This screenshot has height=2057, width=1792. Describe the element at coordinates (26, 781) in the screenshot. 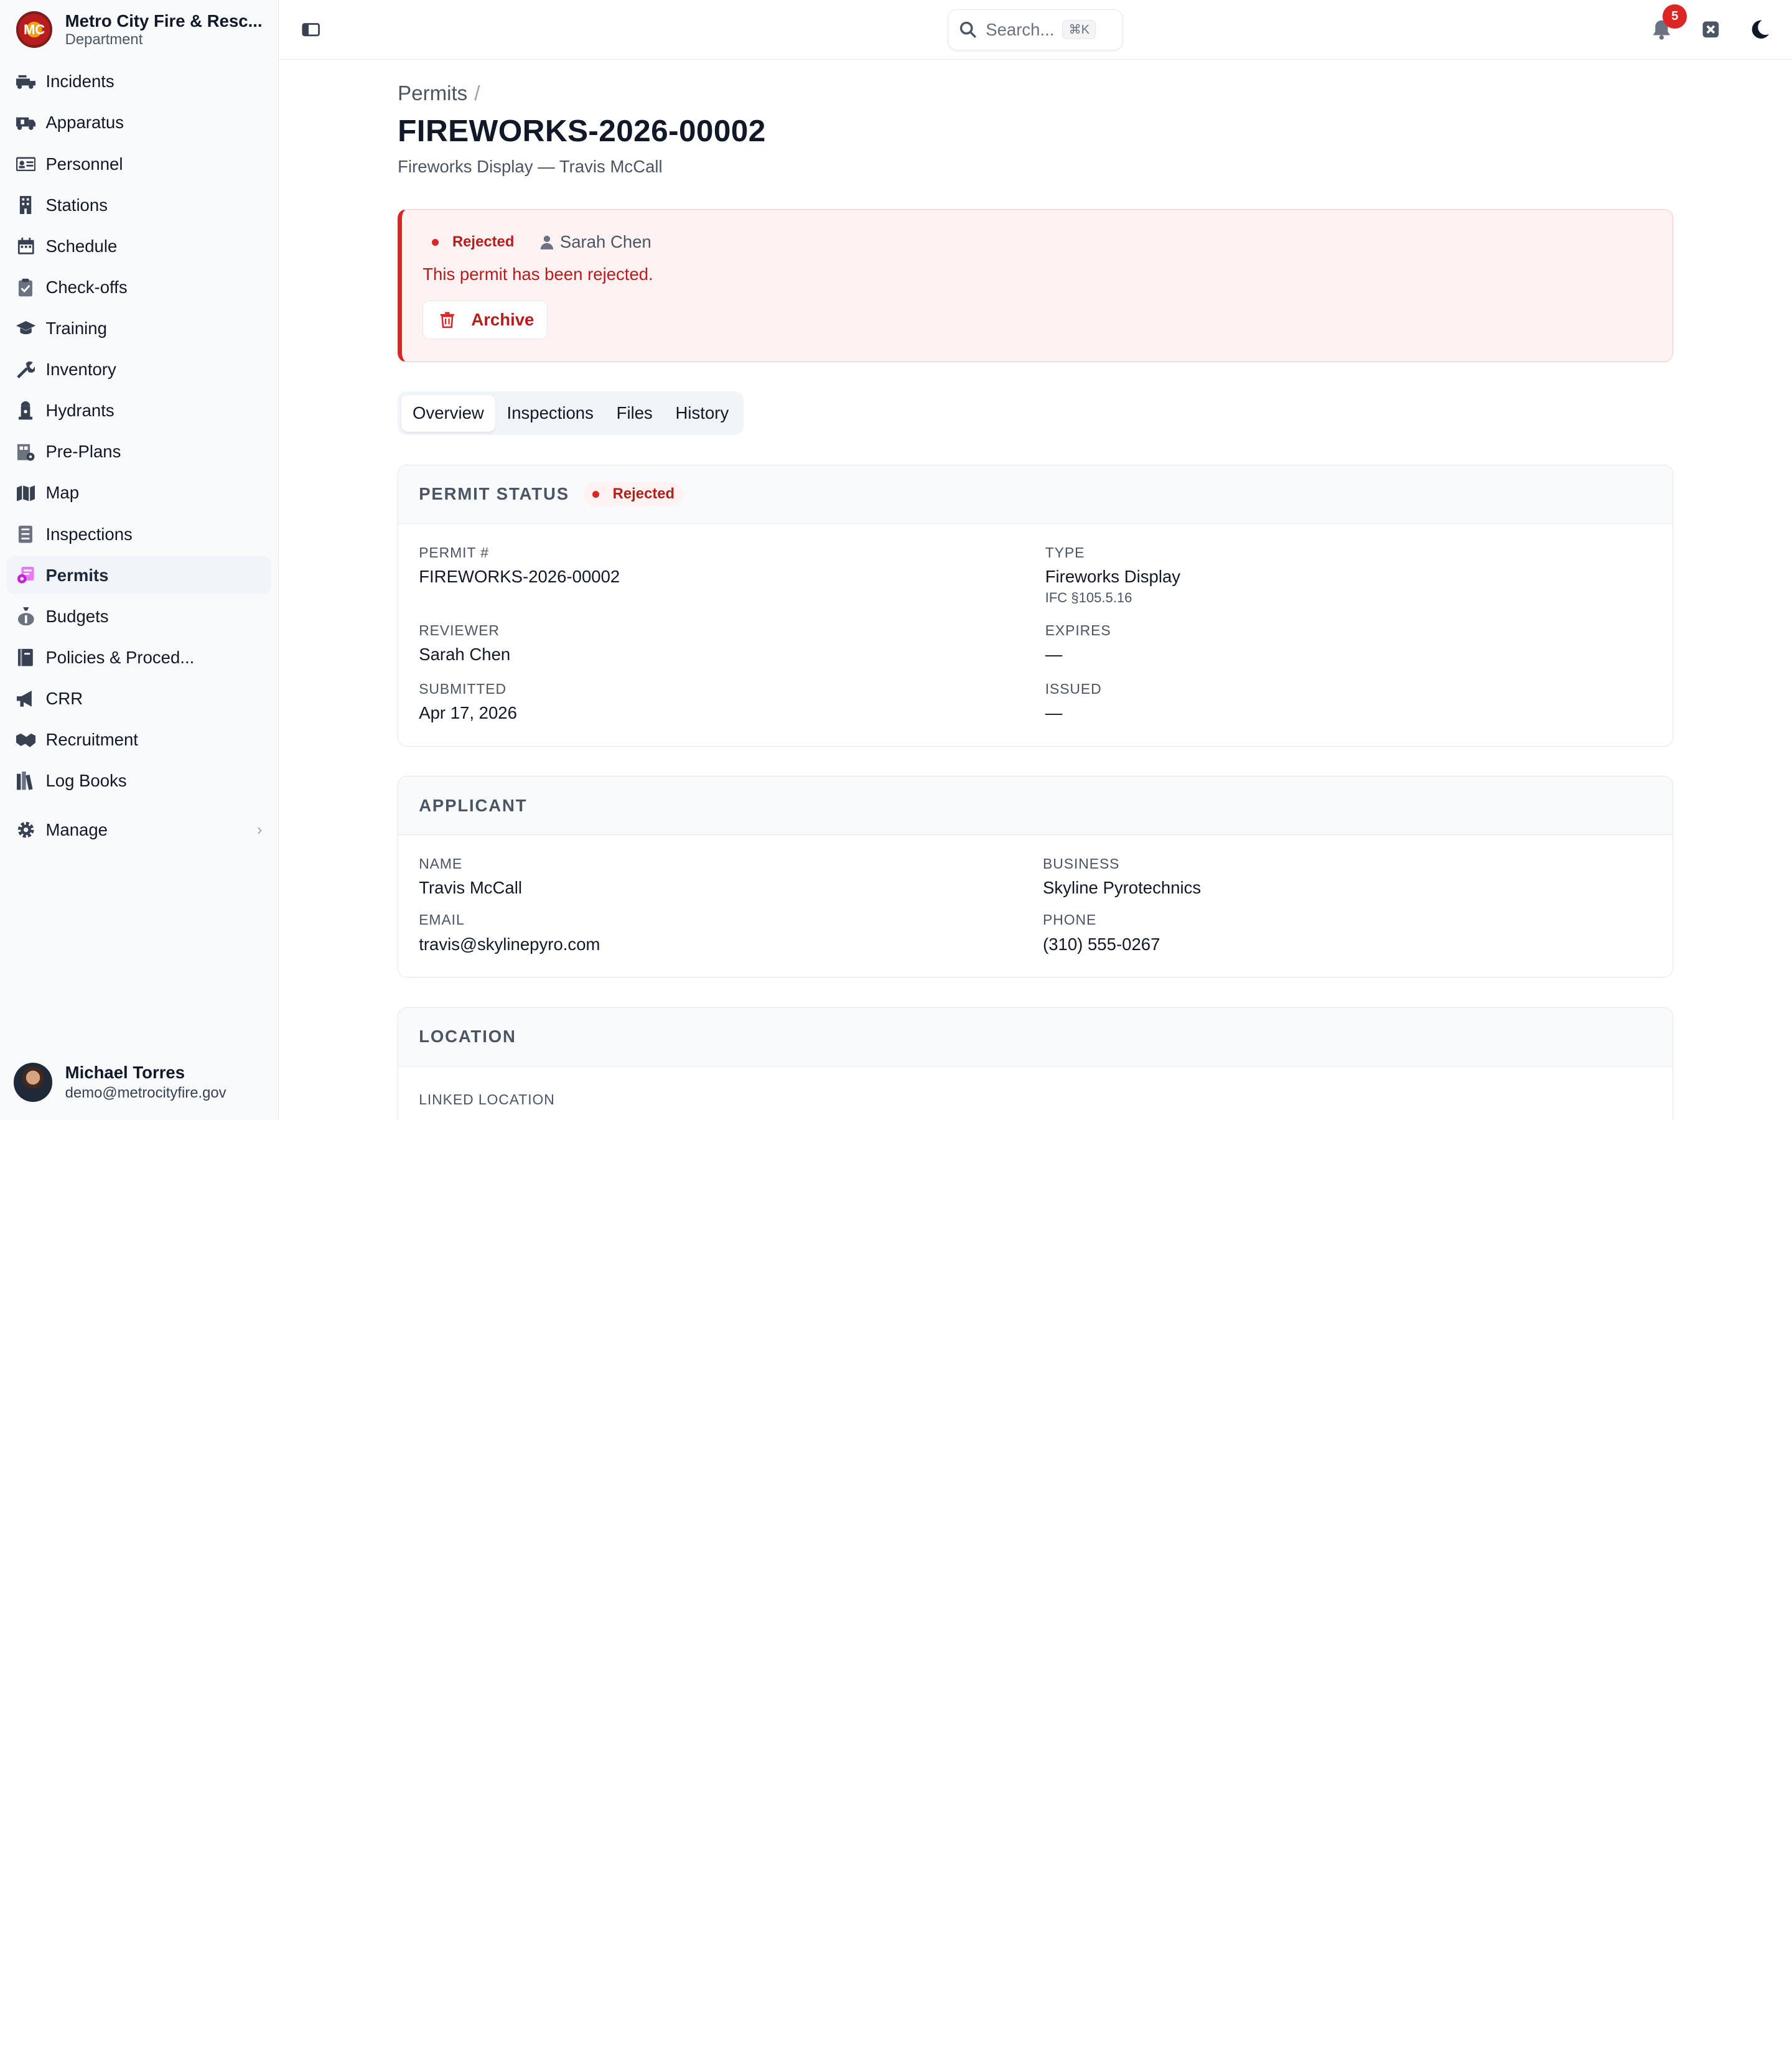

I see `books-icon` at that location.